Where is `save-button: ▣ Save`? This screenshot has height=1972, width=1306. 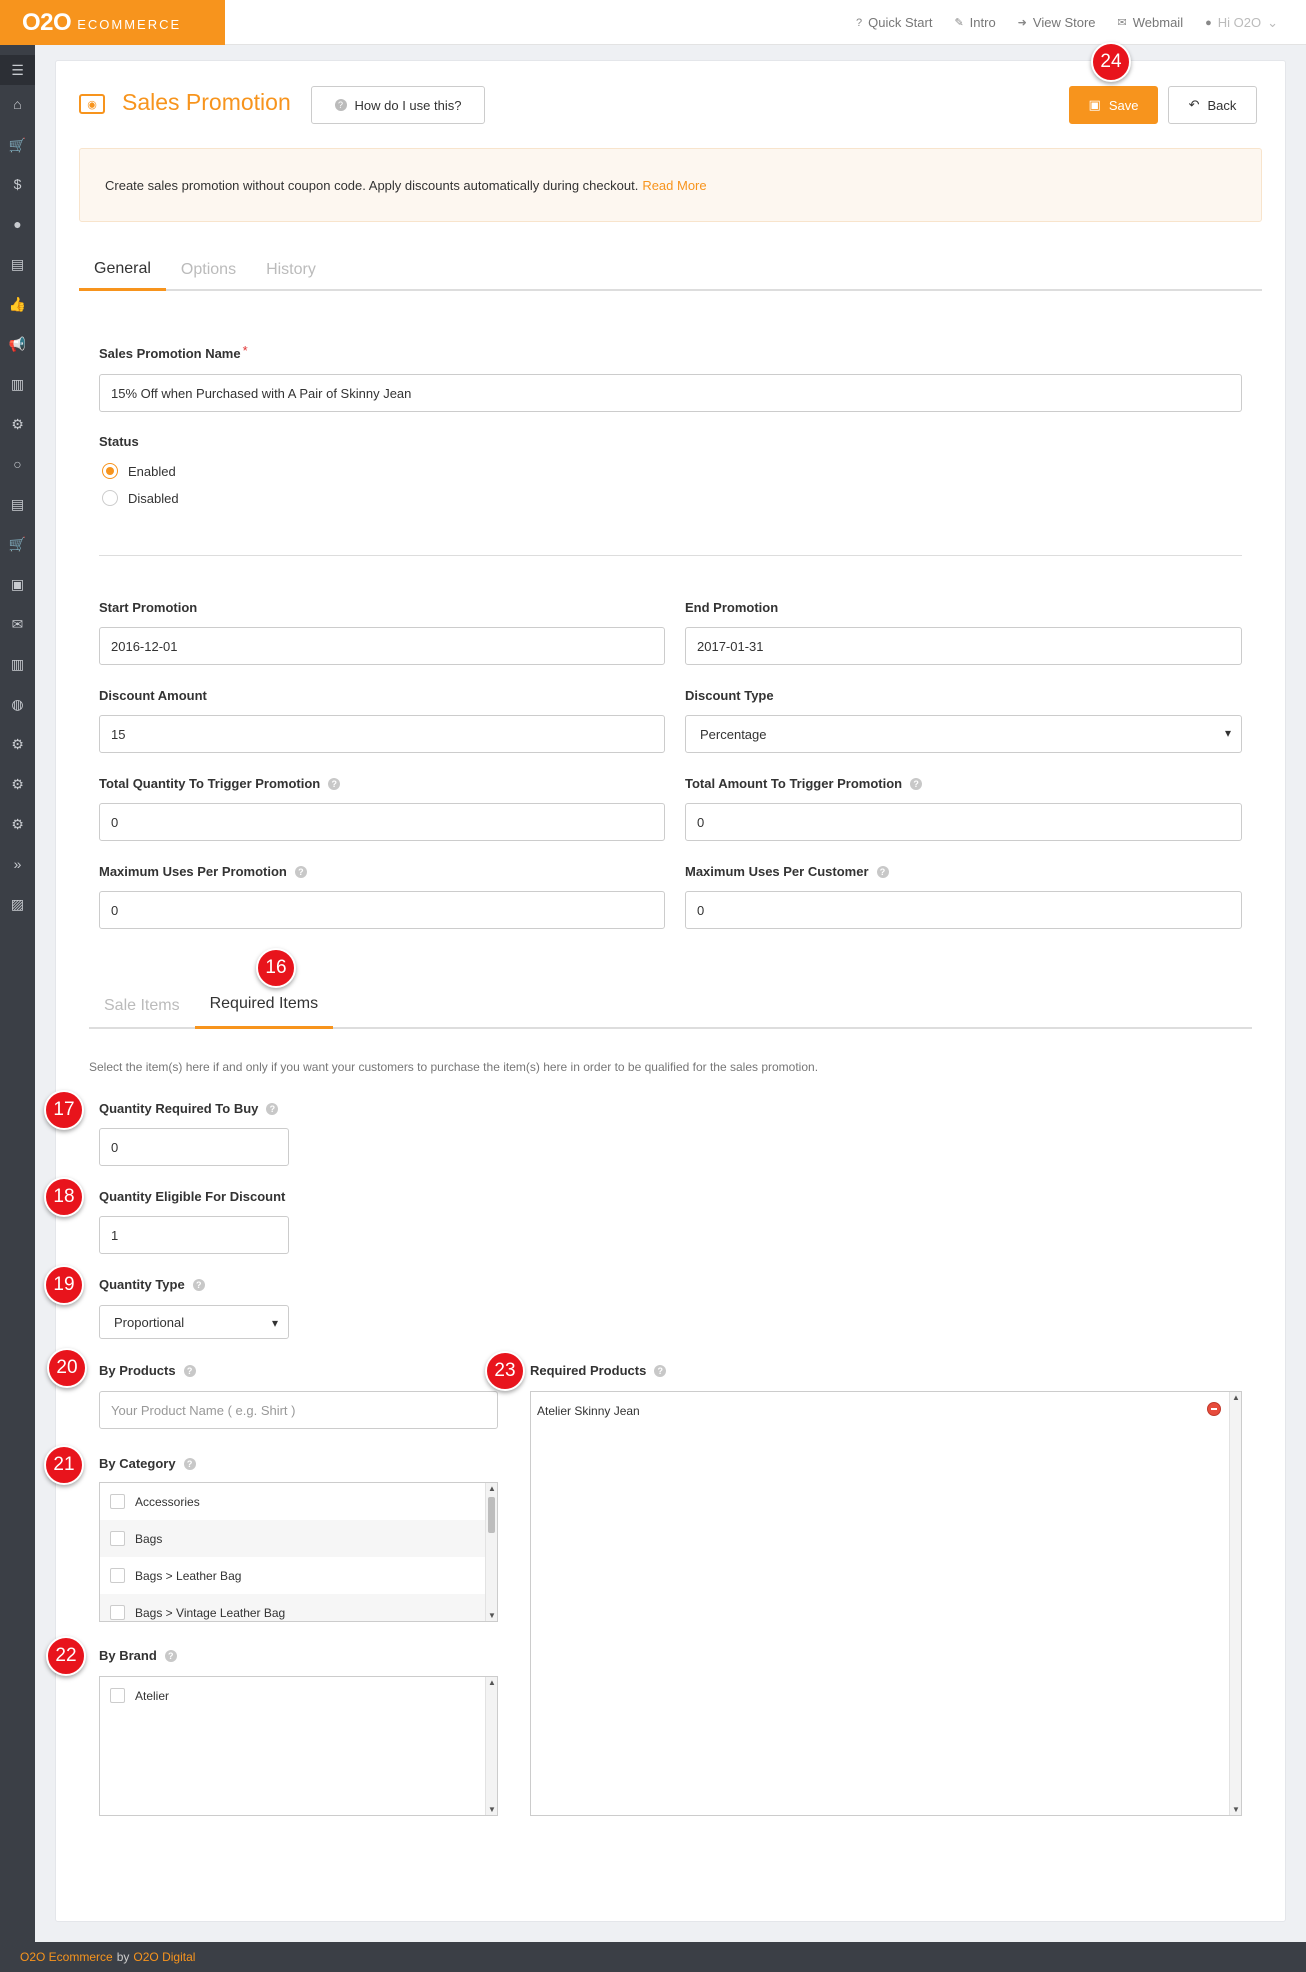
save-button: ▣ Save is located at coordinates (1113, 105).